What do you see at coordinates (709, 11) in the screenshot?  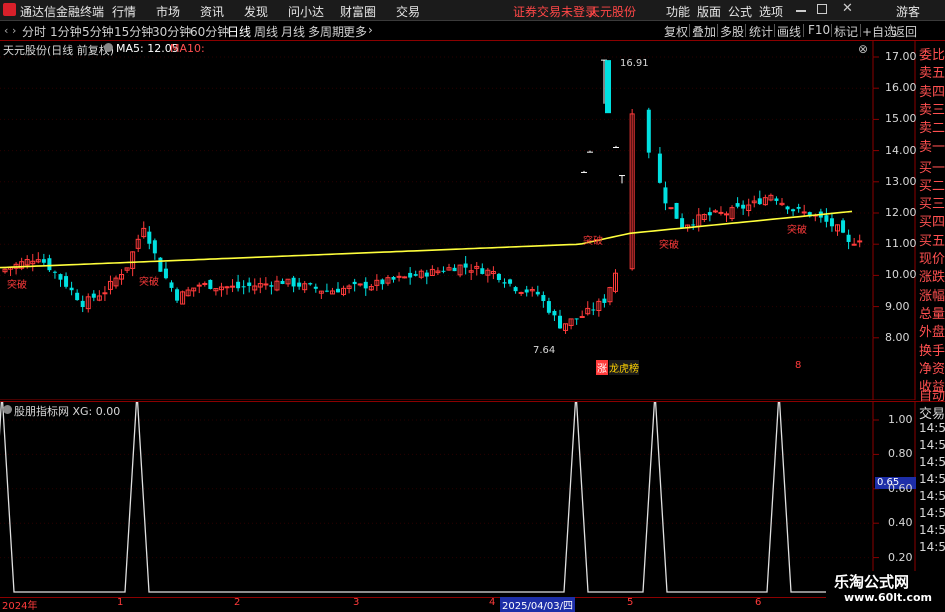 I see `menu-layout: 版面` at bounding box center [709, 11].